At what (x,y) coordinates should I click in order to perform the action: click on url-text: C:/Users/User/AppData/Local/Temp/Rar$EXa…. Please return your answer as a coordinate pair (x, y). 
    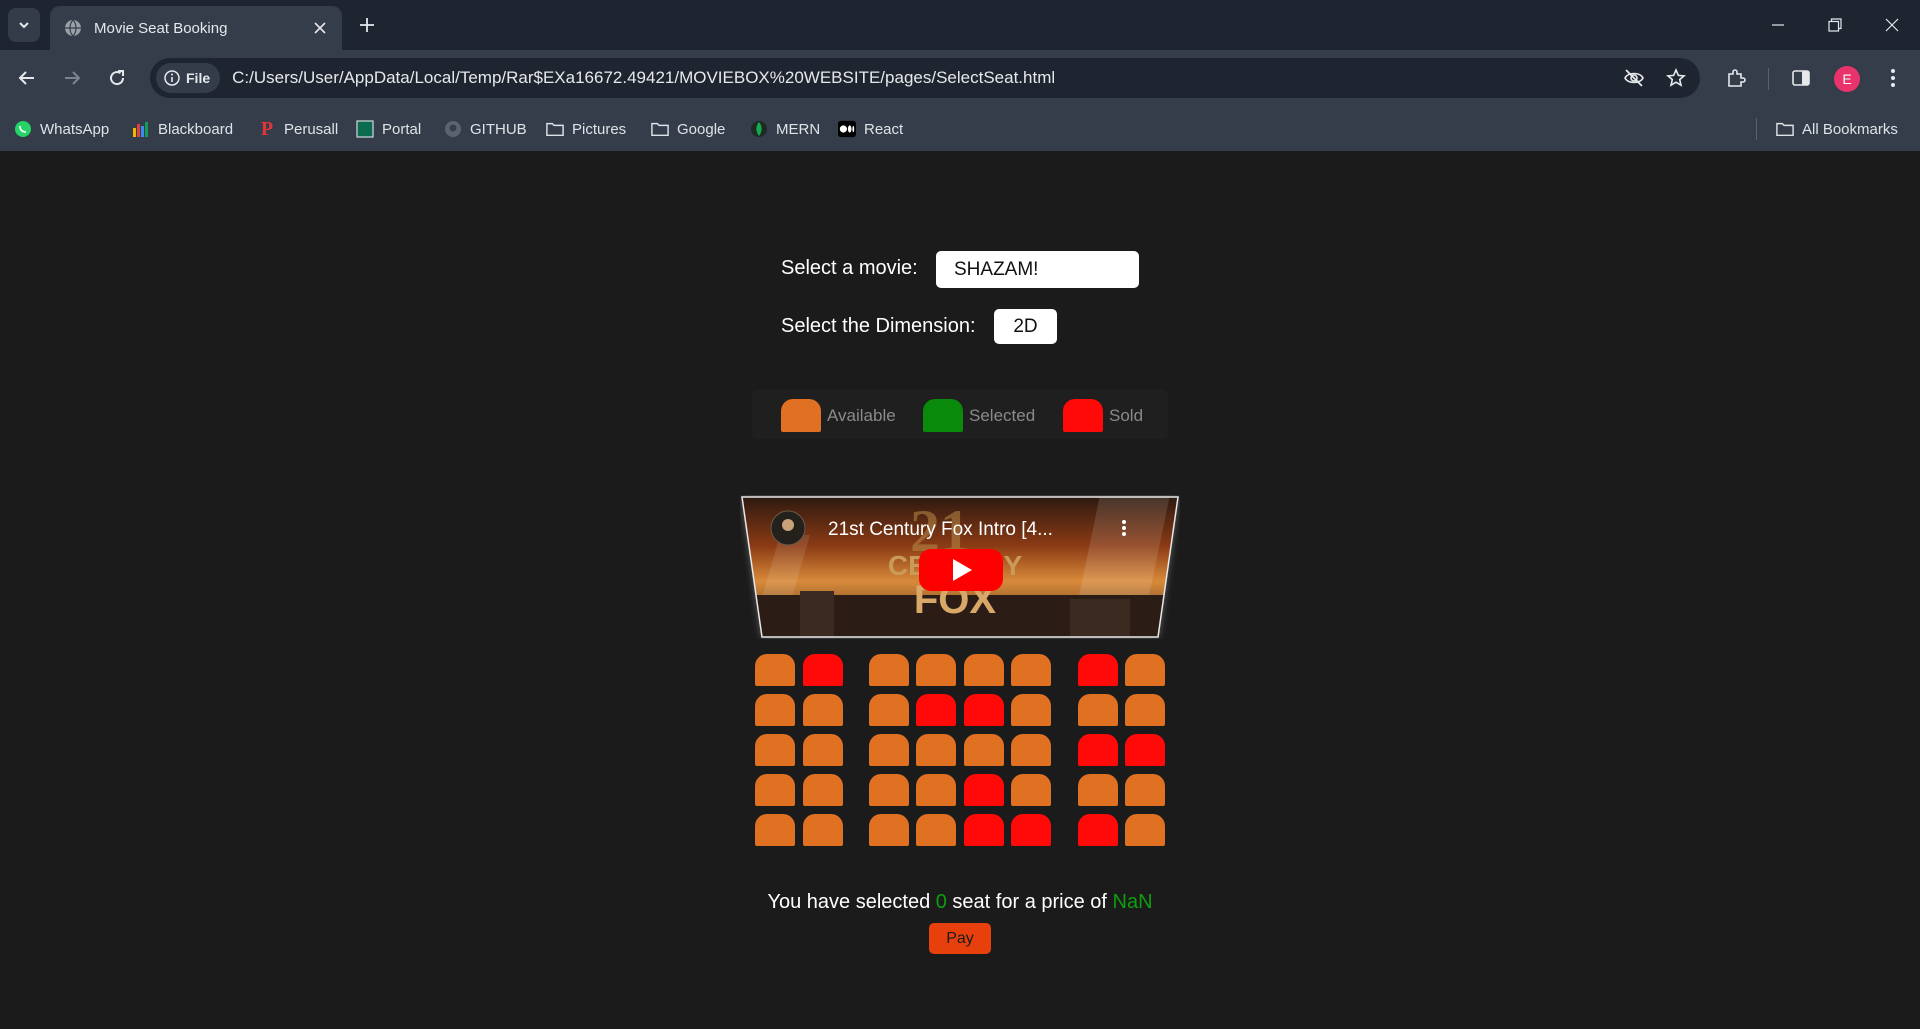
    Looking at the image, I should click on (924, 78).